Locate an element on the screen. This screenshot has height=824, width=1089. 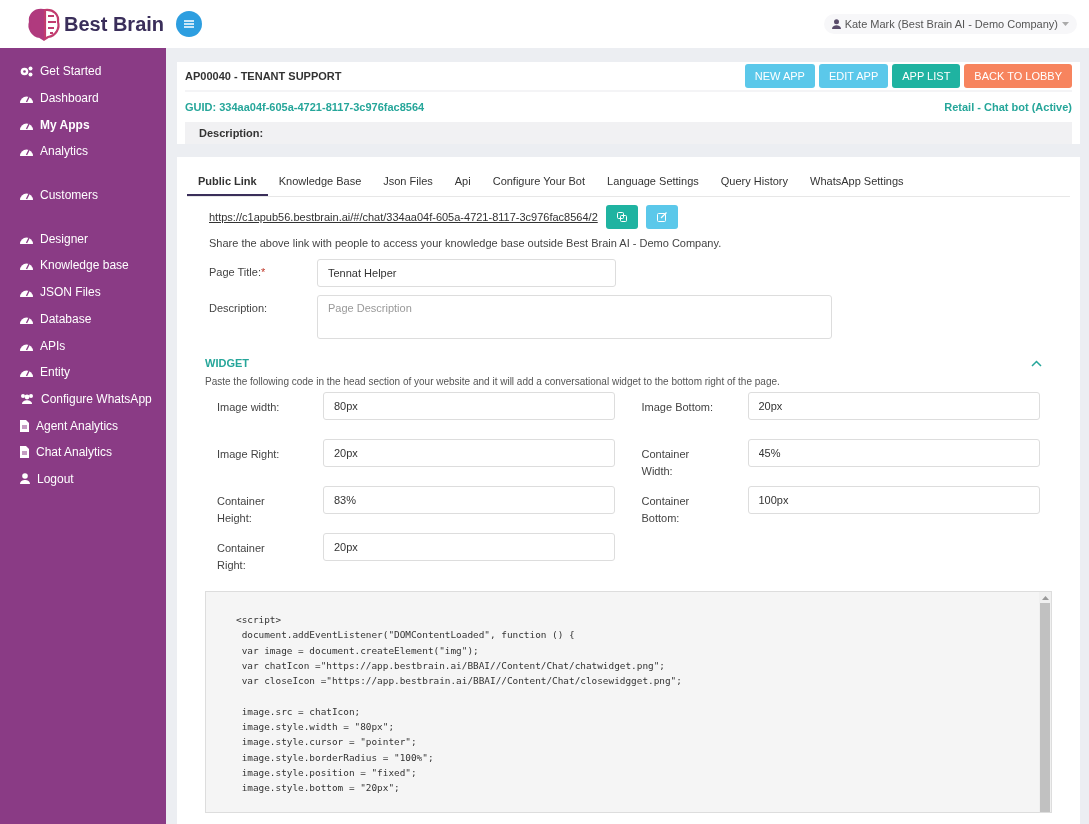
widget-field: 80px is located at coordinates (469, 406).